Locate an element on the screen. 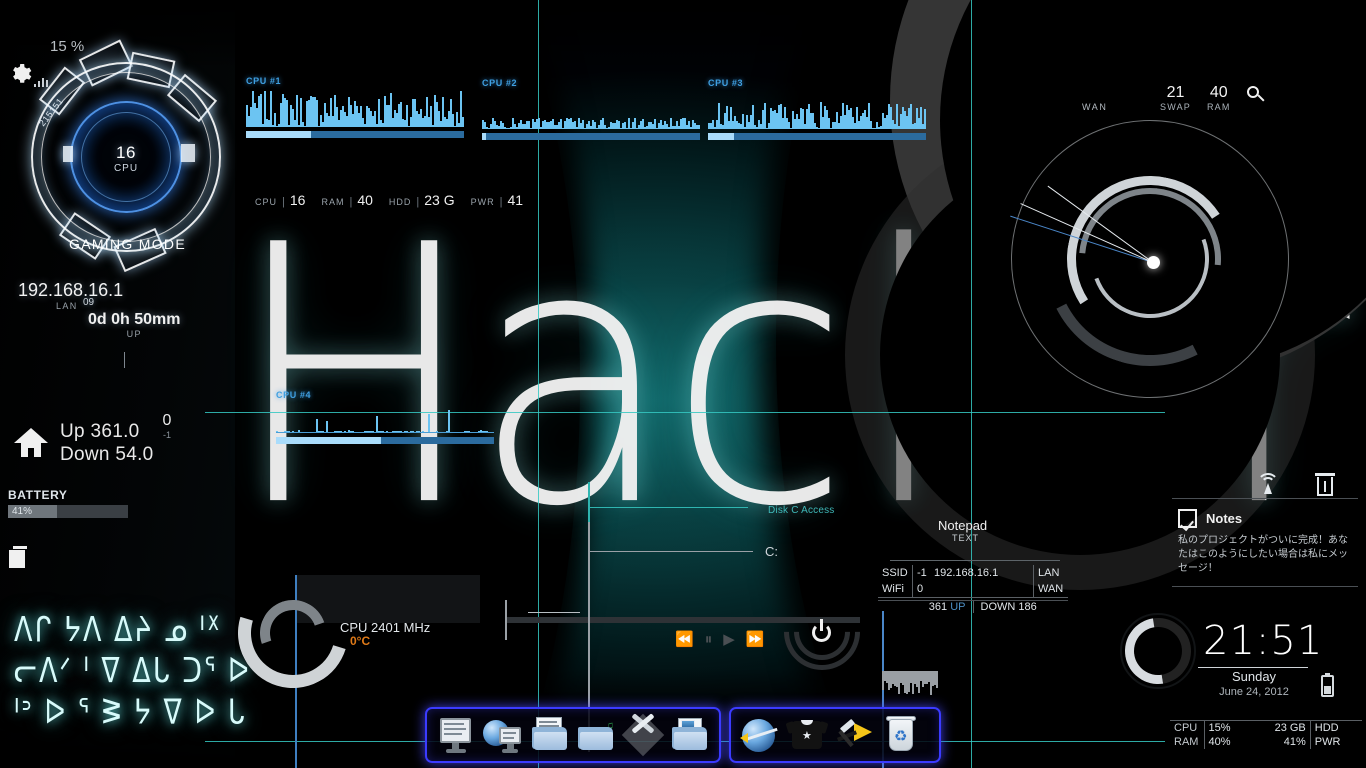 The height and width of the screenshot is (768, 1366). fast-forward-icon: ⏩ is located at coordinates (755, 639).